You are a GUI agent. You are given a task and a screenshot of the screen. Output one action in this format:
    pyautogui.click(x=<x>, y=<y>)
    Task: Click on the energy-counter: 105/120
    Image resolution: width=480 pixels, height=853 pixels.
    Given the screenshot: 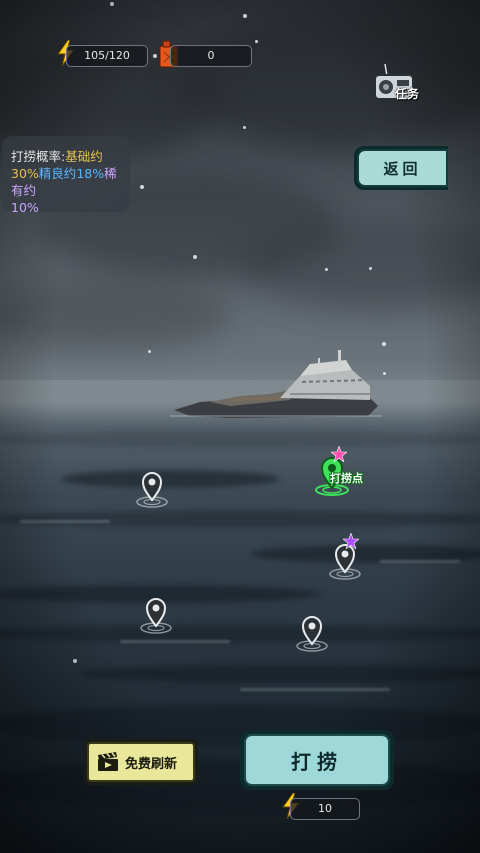 What is the action you would take?
    pyautogui.click(x=107, y=56)
    